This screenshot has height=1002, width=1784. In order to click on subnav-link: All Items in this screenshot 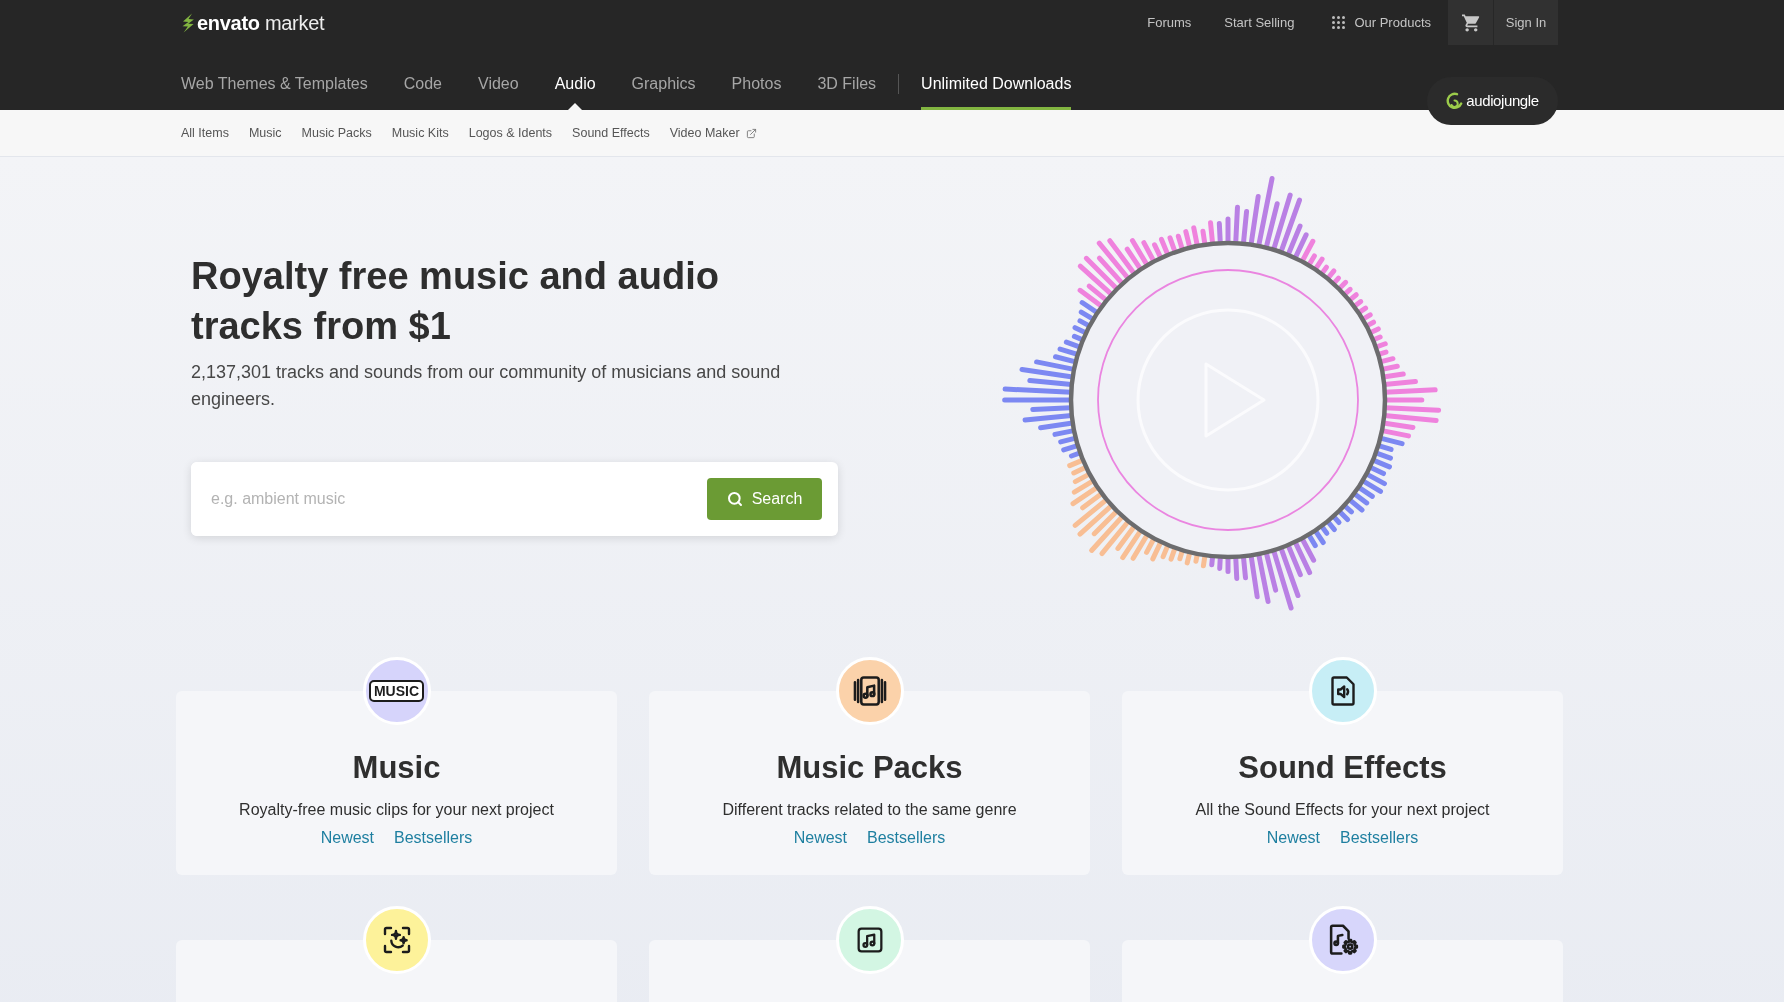, I will do `click(205, 133)`.